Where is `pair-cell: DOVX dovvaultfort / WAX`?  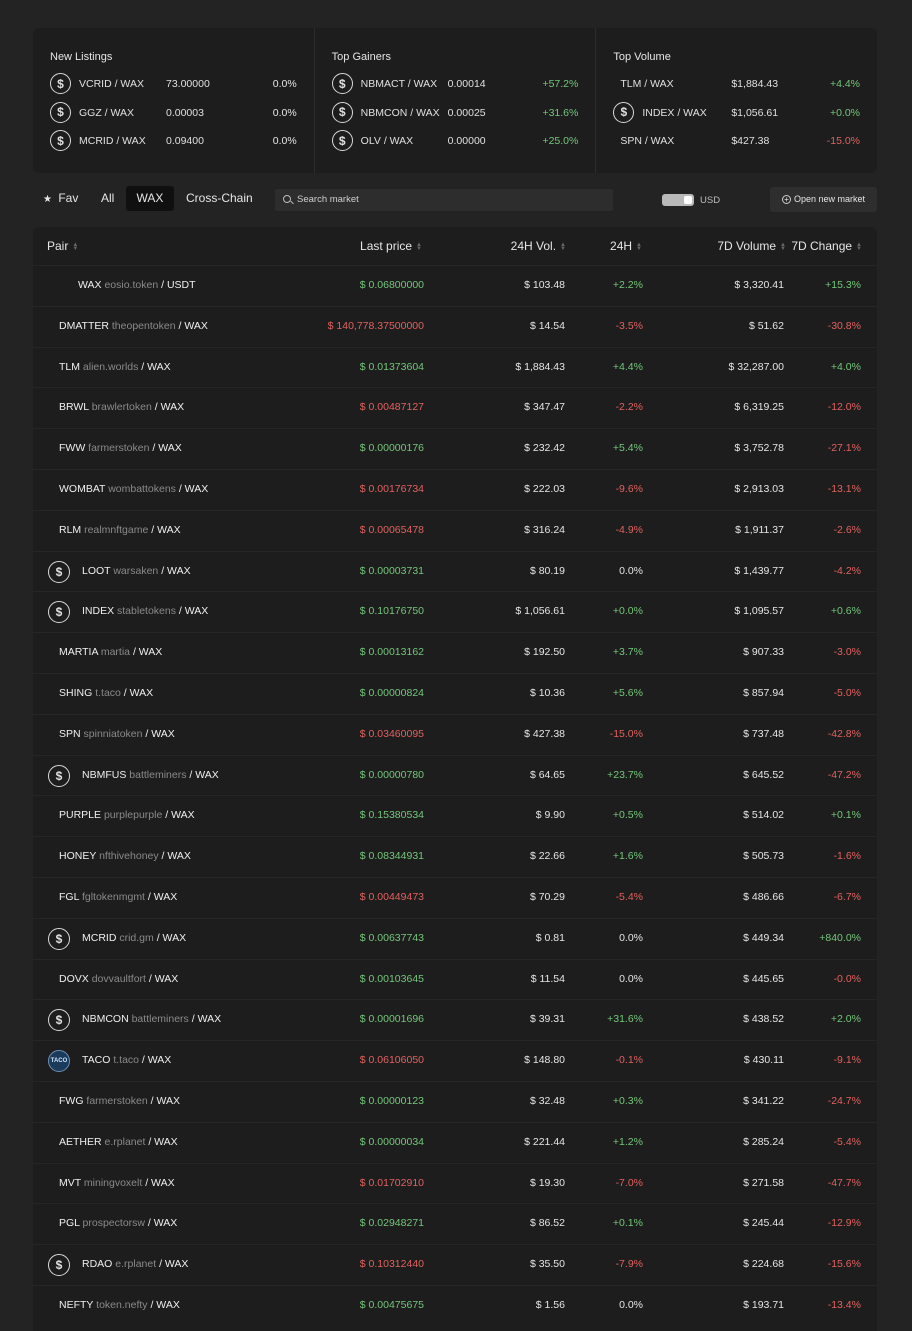 pair-cell: DOVX dovvaultfort / WAX is located at coordinates (118, 979).